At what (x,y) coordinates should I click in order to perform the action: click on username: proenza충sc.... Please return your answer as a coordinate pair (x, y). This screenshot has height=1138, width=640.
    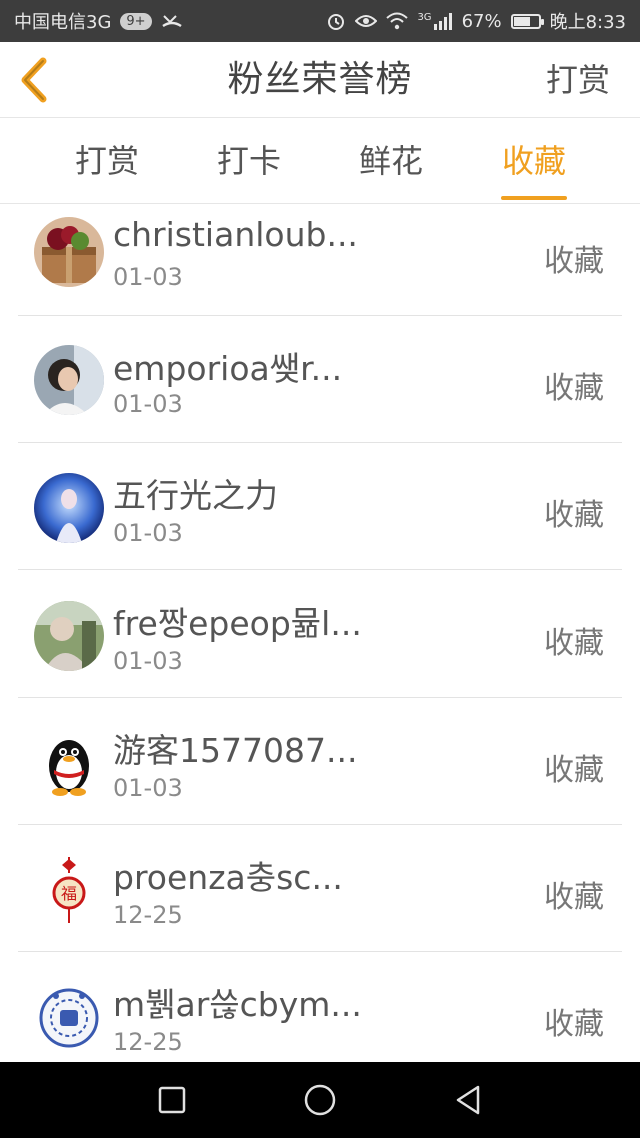
    Looking at the image, I should click on (228, 877).